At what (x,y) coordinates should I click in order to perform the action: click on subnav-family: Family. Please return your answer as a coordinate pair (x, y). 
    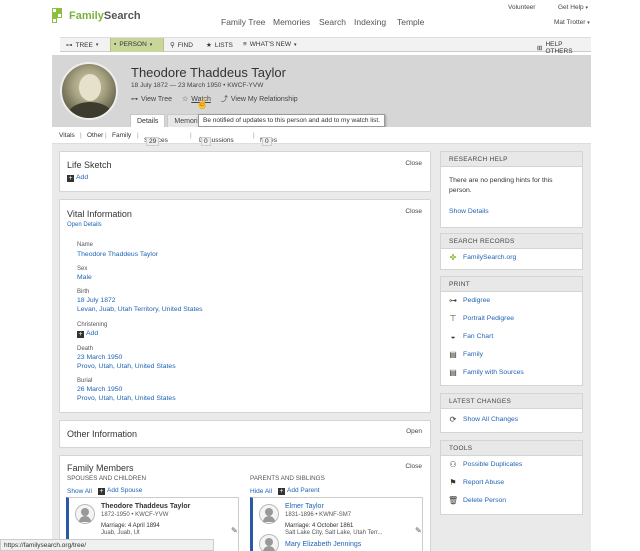
    Looking at the image, I should click on (121, 135).